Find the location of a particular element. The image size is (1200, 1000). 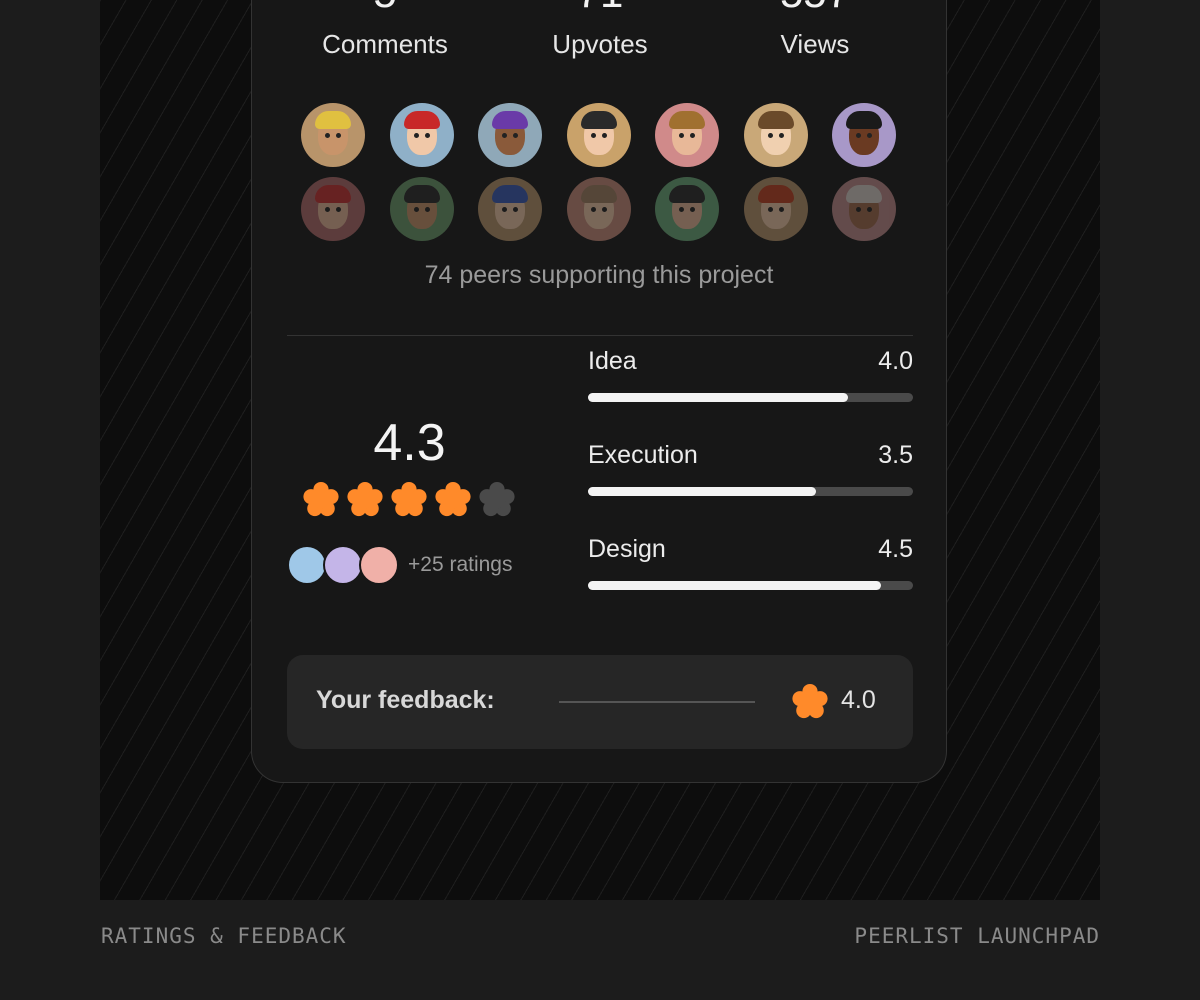

rating-execution-track is located at coordinates (750, 491).